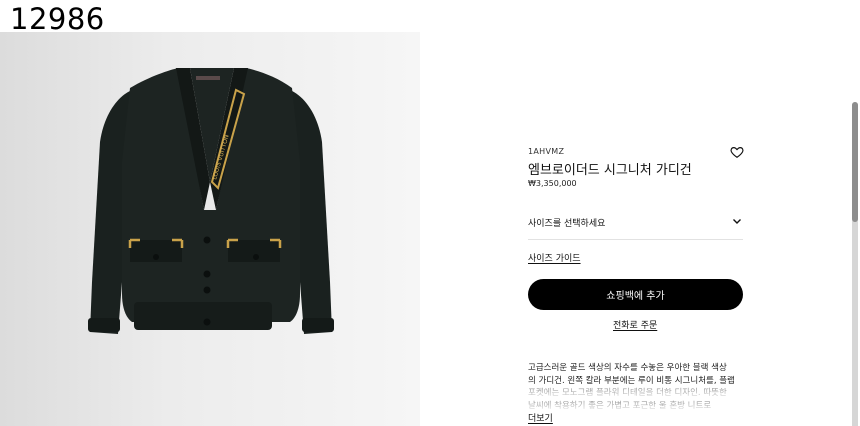 The height and width of the screenshot is (426, 860). What do you see at coordinates (208, 78) in the screenshot?
I see `neck-label` at bounding box center [208, 78].